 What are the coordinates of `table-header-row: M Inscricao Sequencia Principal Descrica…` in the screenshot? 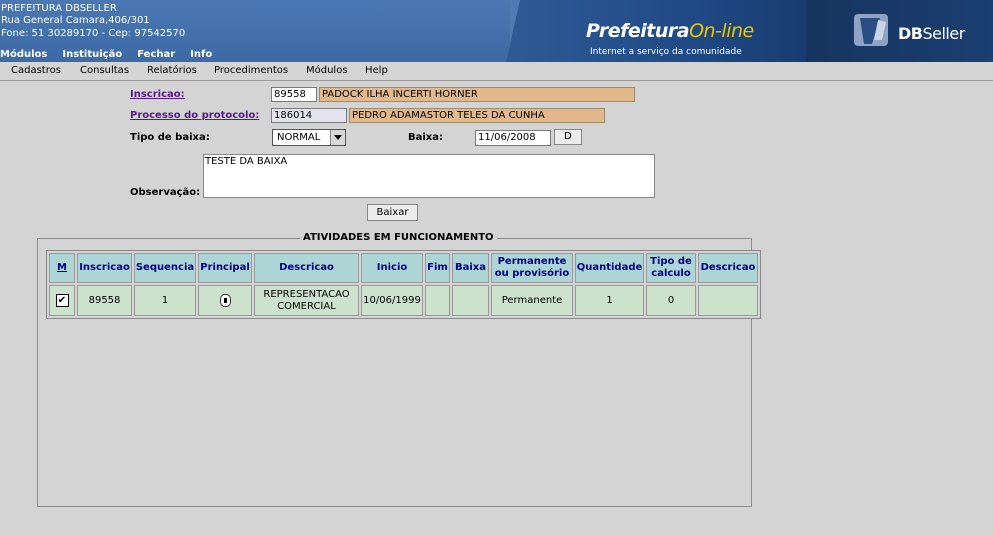 It's located at (403, 268).